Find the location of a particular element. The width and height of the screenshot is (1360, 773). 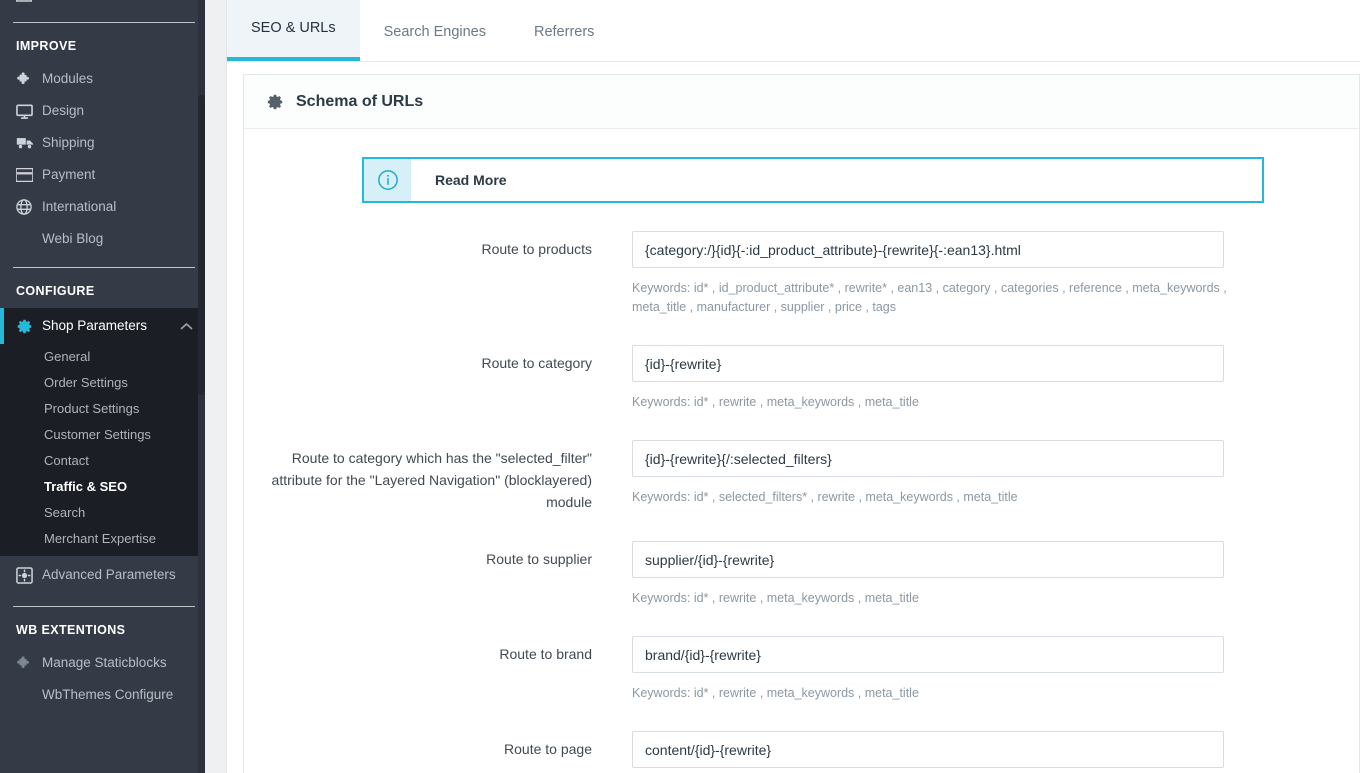

read-more-label: Read More is located at coordinates (471, 180).